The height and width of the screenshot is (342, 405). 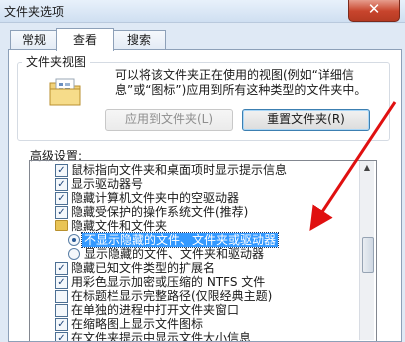 I want to click on setting-label: 不显示隐藏的文件、文件夹或驱动器, so click(x=180, y=240).